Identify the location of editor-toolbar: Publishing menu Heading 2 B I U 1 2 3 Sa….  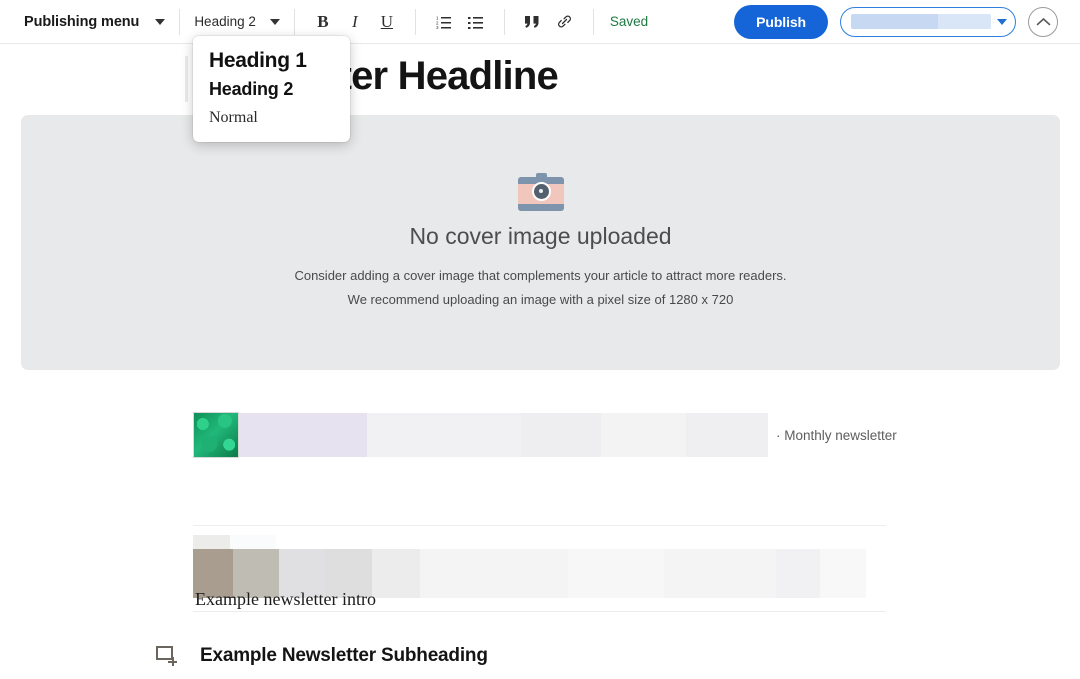
(540, 22).